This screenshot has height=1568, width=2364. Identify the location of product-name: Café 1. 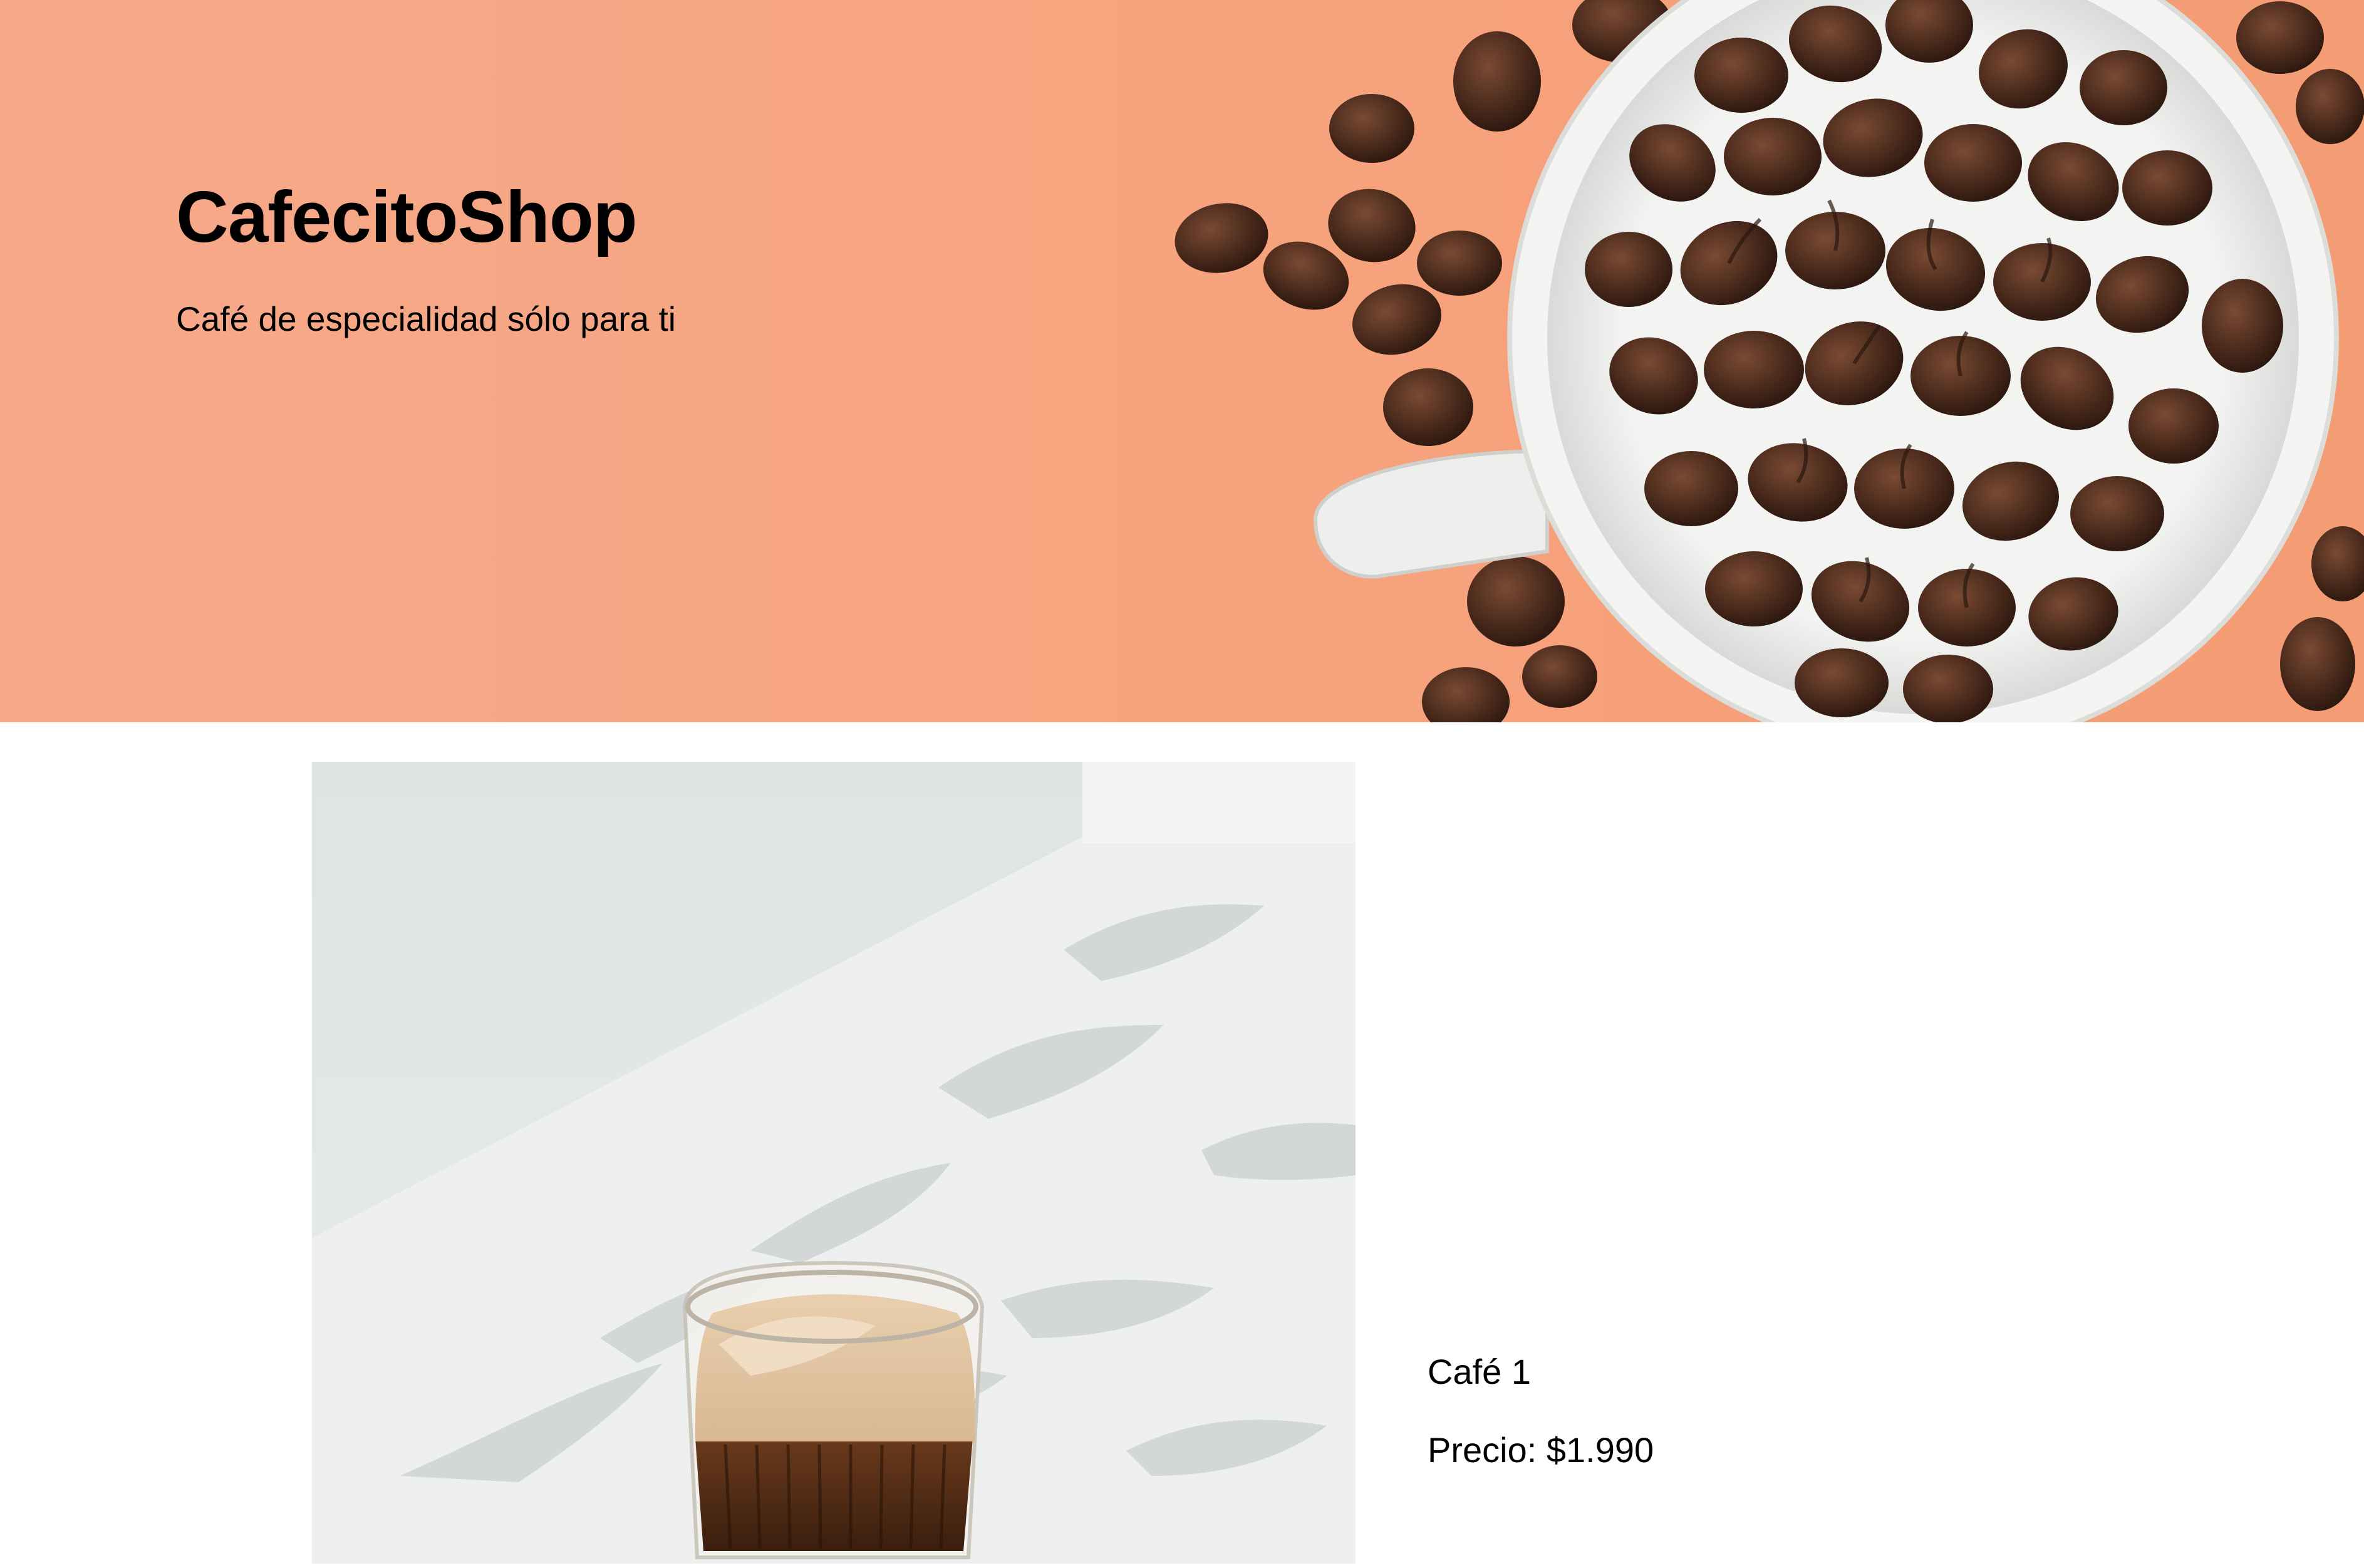
(1479, 1372).